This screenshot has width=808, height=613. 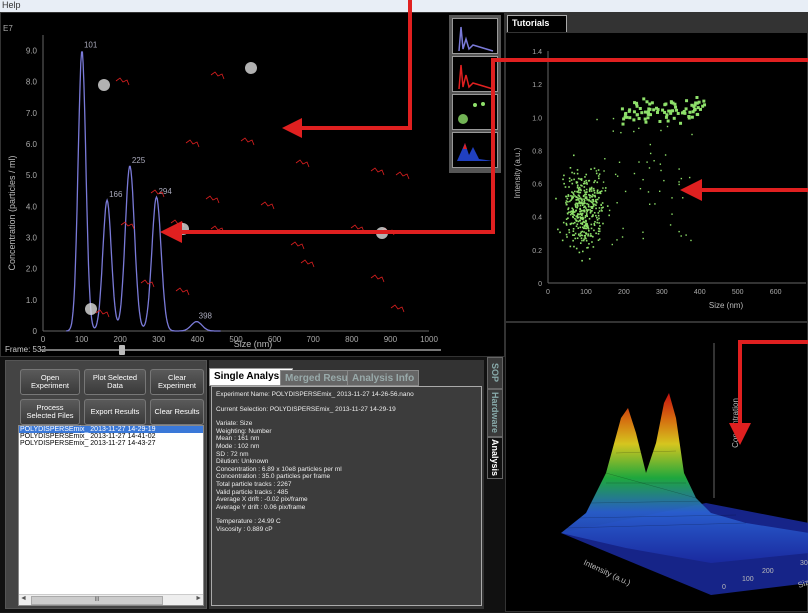 What do you see at coordinates (111, 436) in the screenshot?
I see `file-list-item: POLYDISPERSEmix_ 2013-11-27 14-41-02` at bounding box center [111, 436].